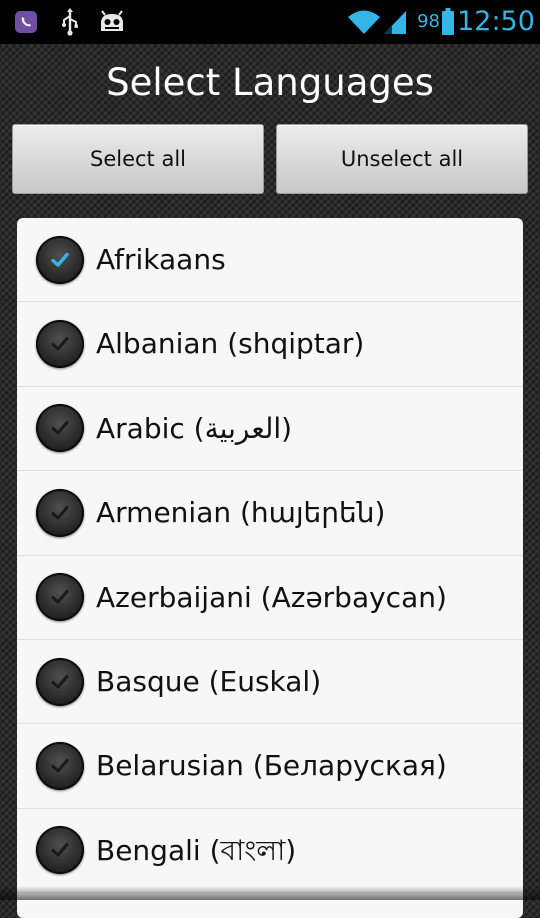 The height and width of the screenshot is (918, 540). What do you see at coordinates (196, 850) in the screenshot?
I see `language-label: Bengali (বাংলা)` at bounding box center [196, 850].